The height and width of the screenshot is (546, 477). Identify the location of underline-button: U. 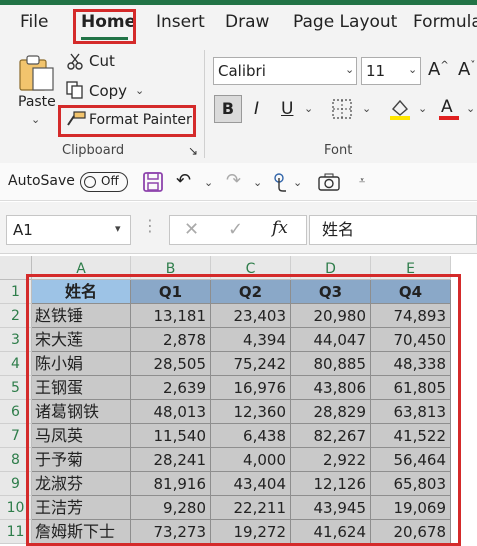
(287, 109).